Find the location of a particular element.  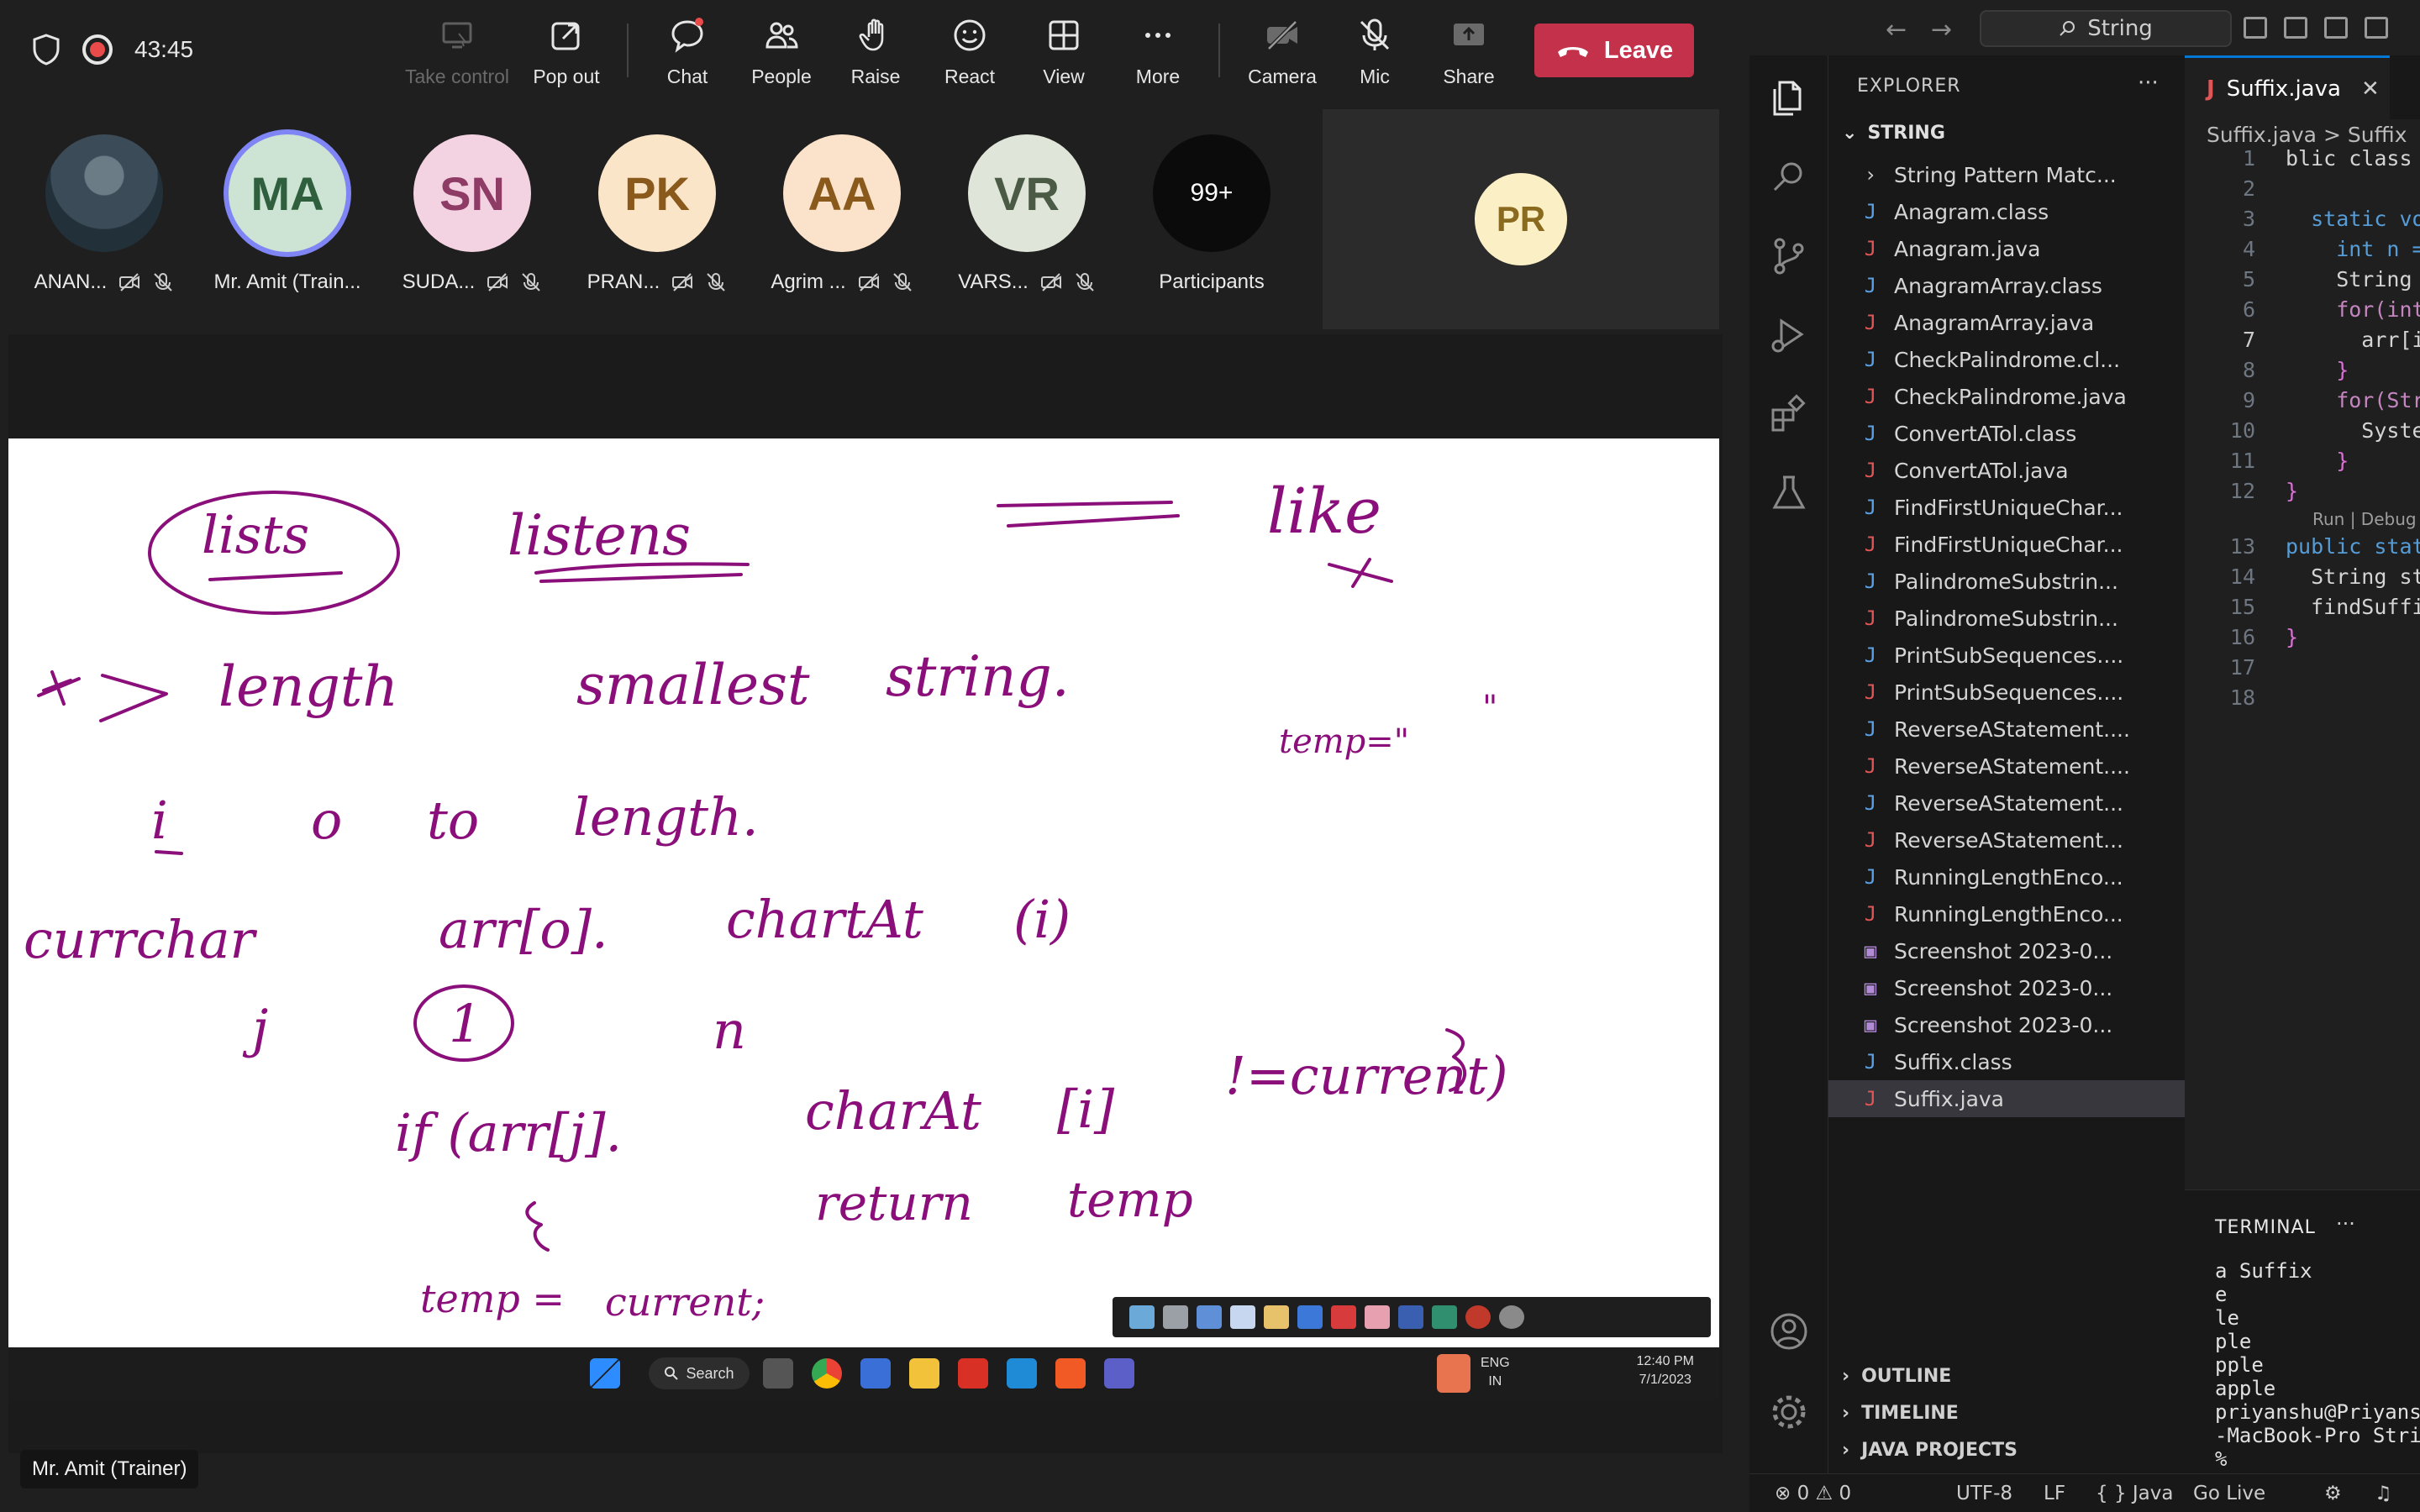

pop-out-button: Pop out is located at coordinates (566, 54).